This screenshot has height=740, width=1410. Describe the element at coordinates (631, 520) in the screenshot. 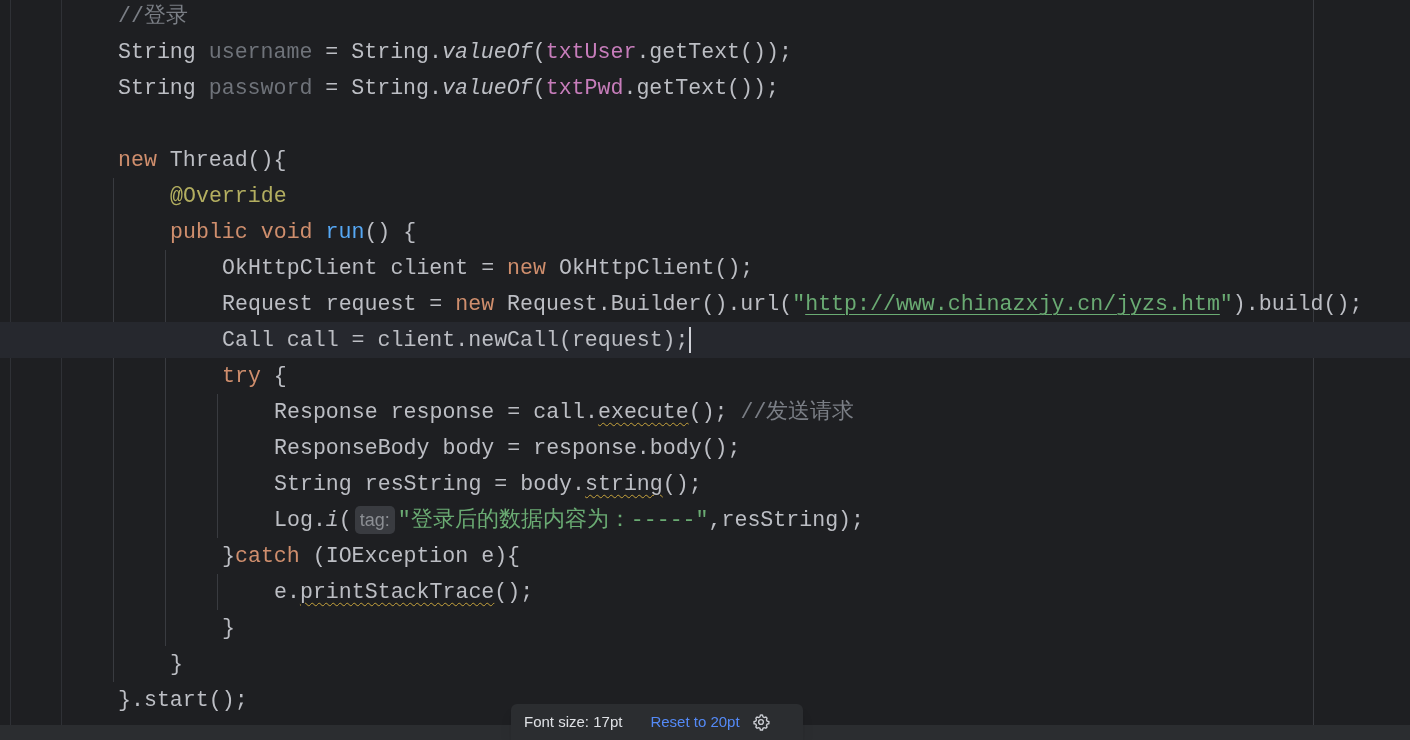

I see `code-text: "登录后的数据内容为：-----",resString);` at that location.